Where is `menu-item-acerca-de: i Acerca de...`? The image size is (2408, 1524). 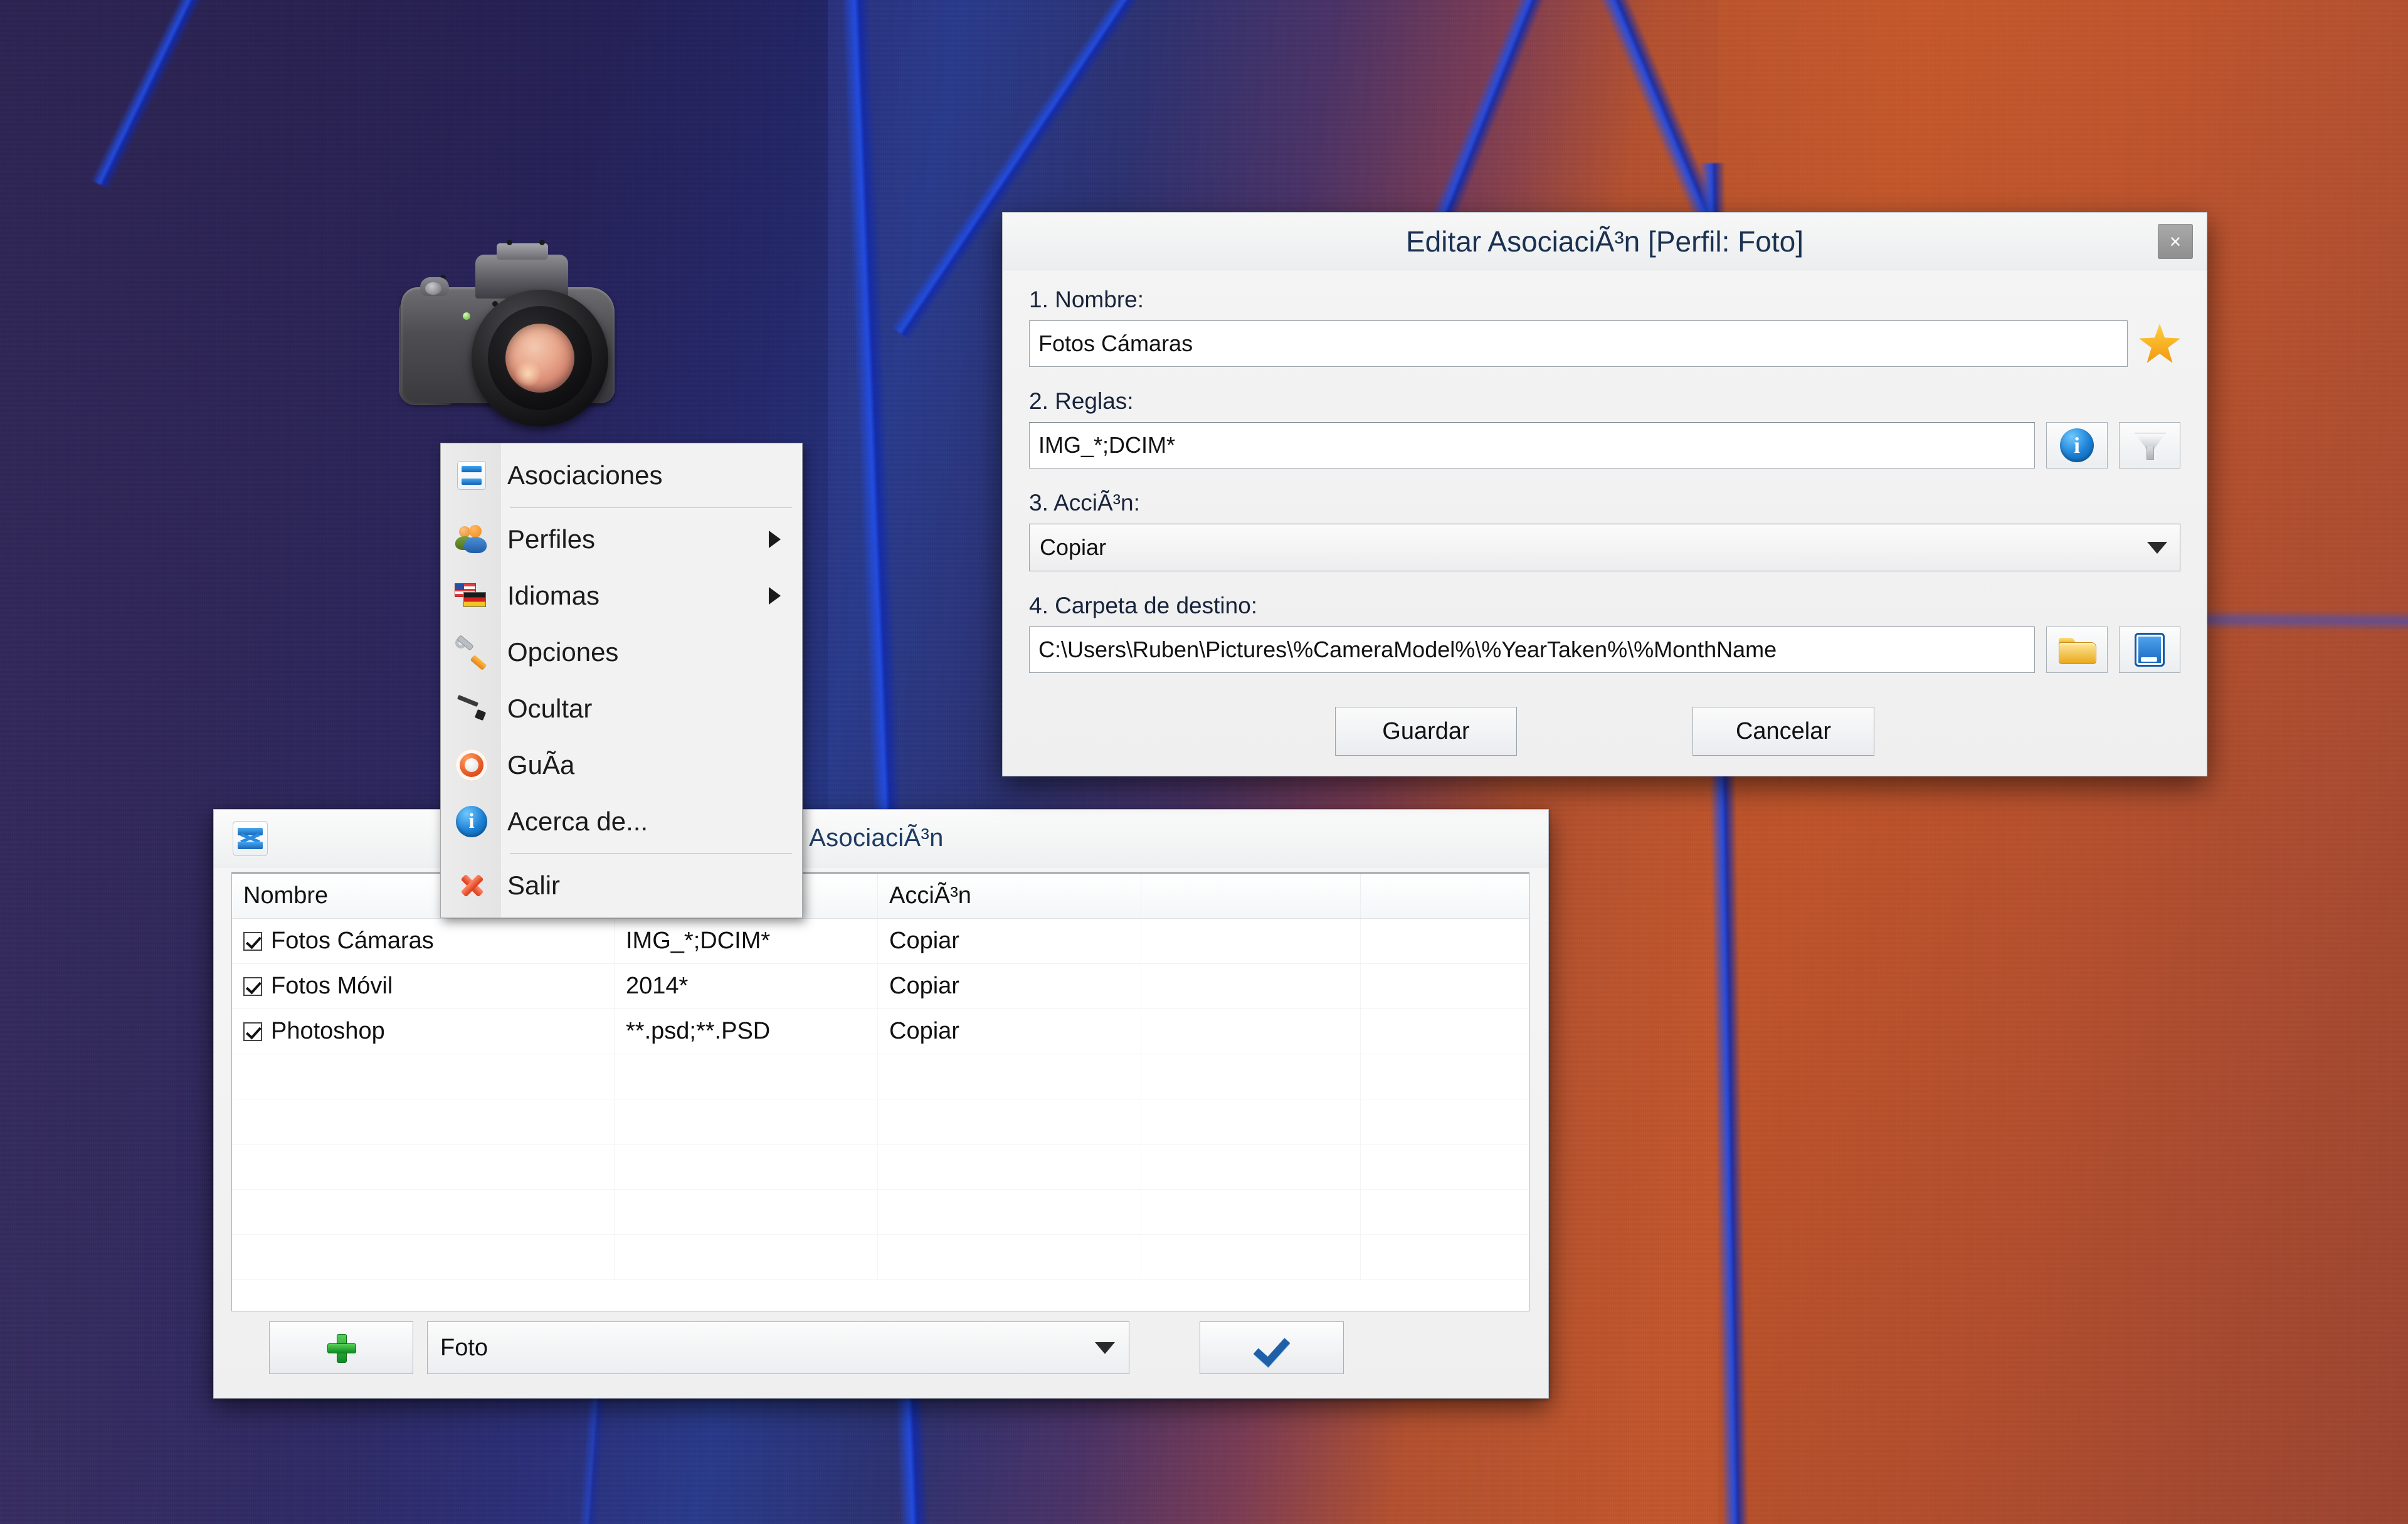
menu-item-acerca-de: i Acerca de... is located at coordinates (621, 822).